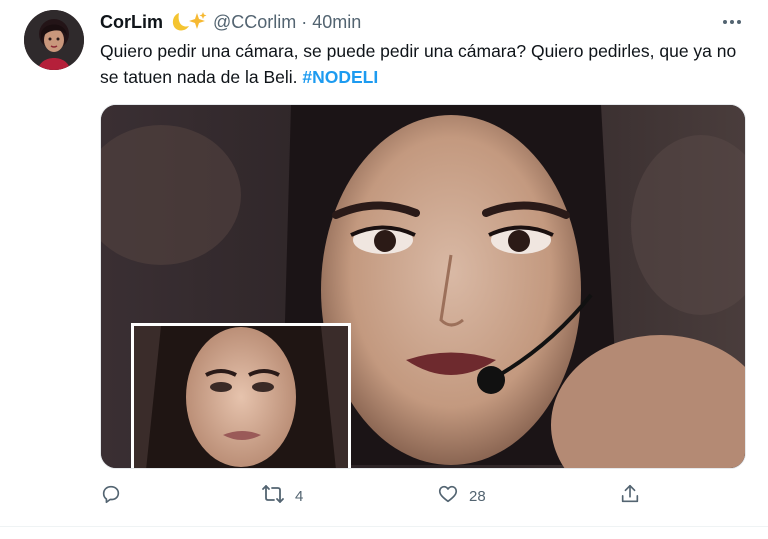 Image resolution: width=768 pixels, height=539 pixels. What do you see at coordinates (384, 526) in the screenshot?
I see `tweet-divider` at bounding box center [384, 526].